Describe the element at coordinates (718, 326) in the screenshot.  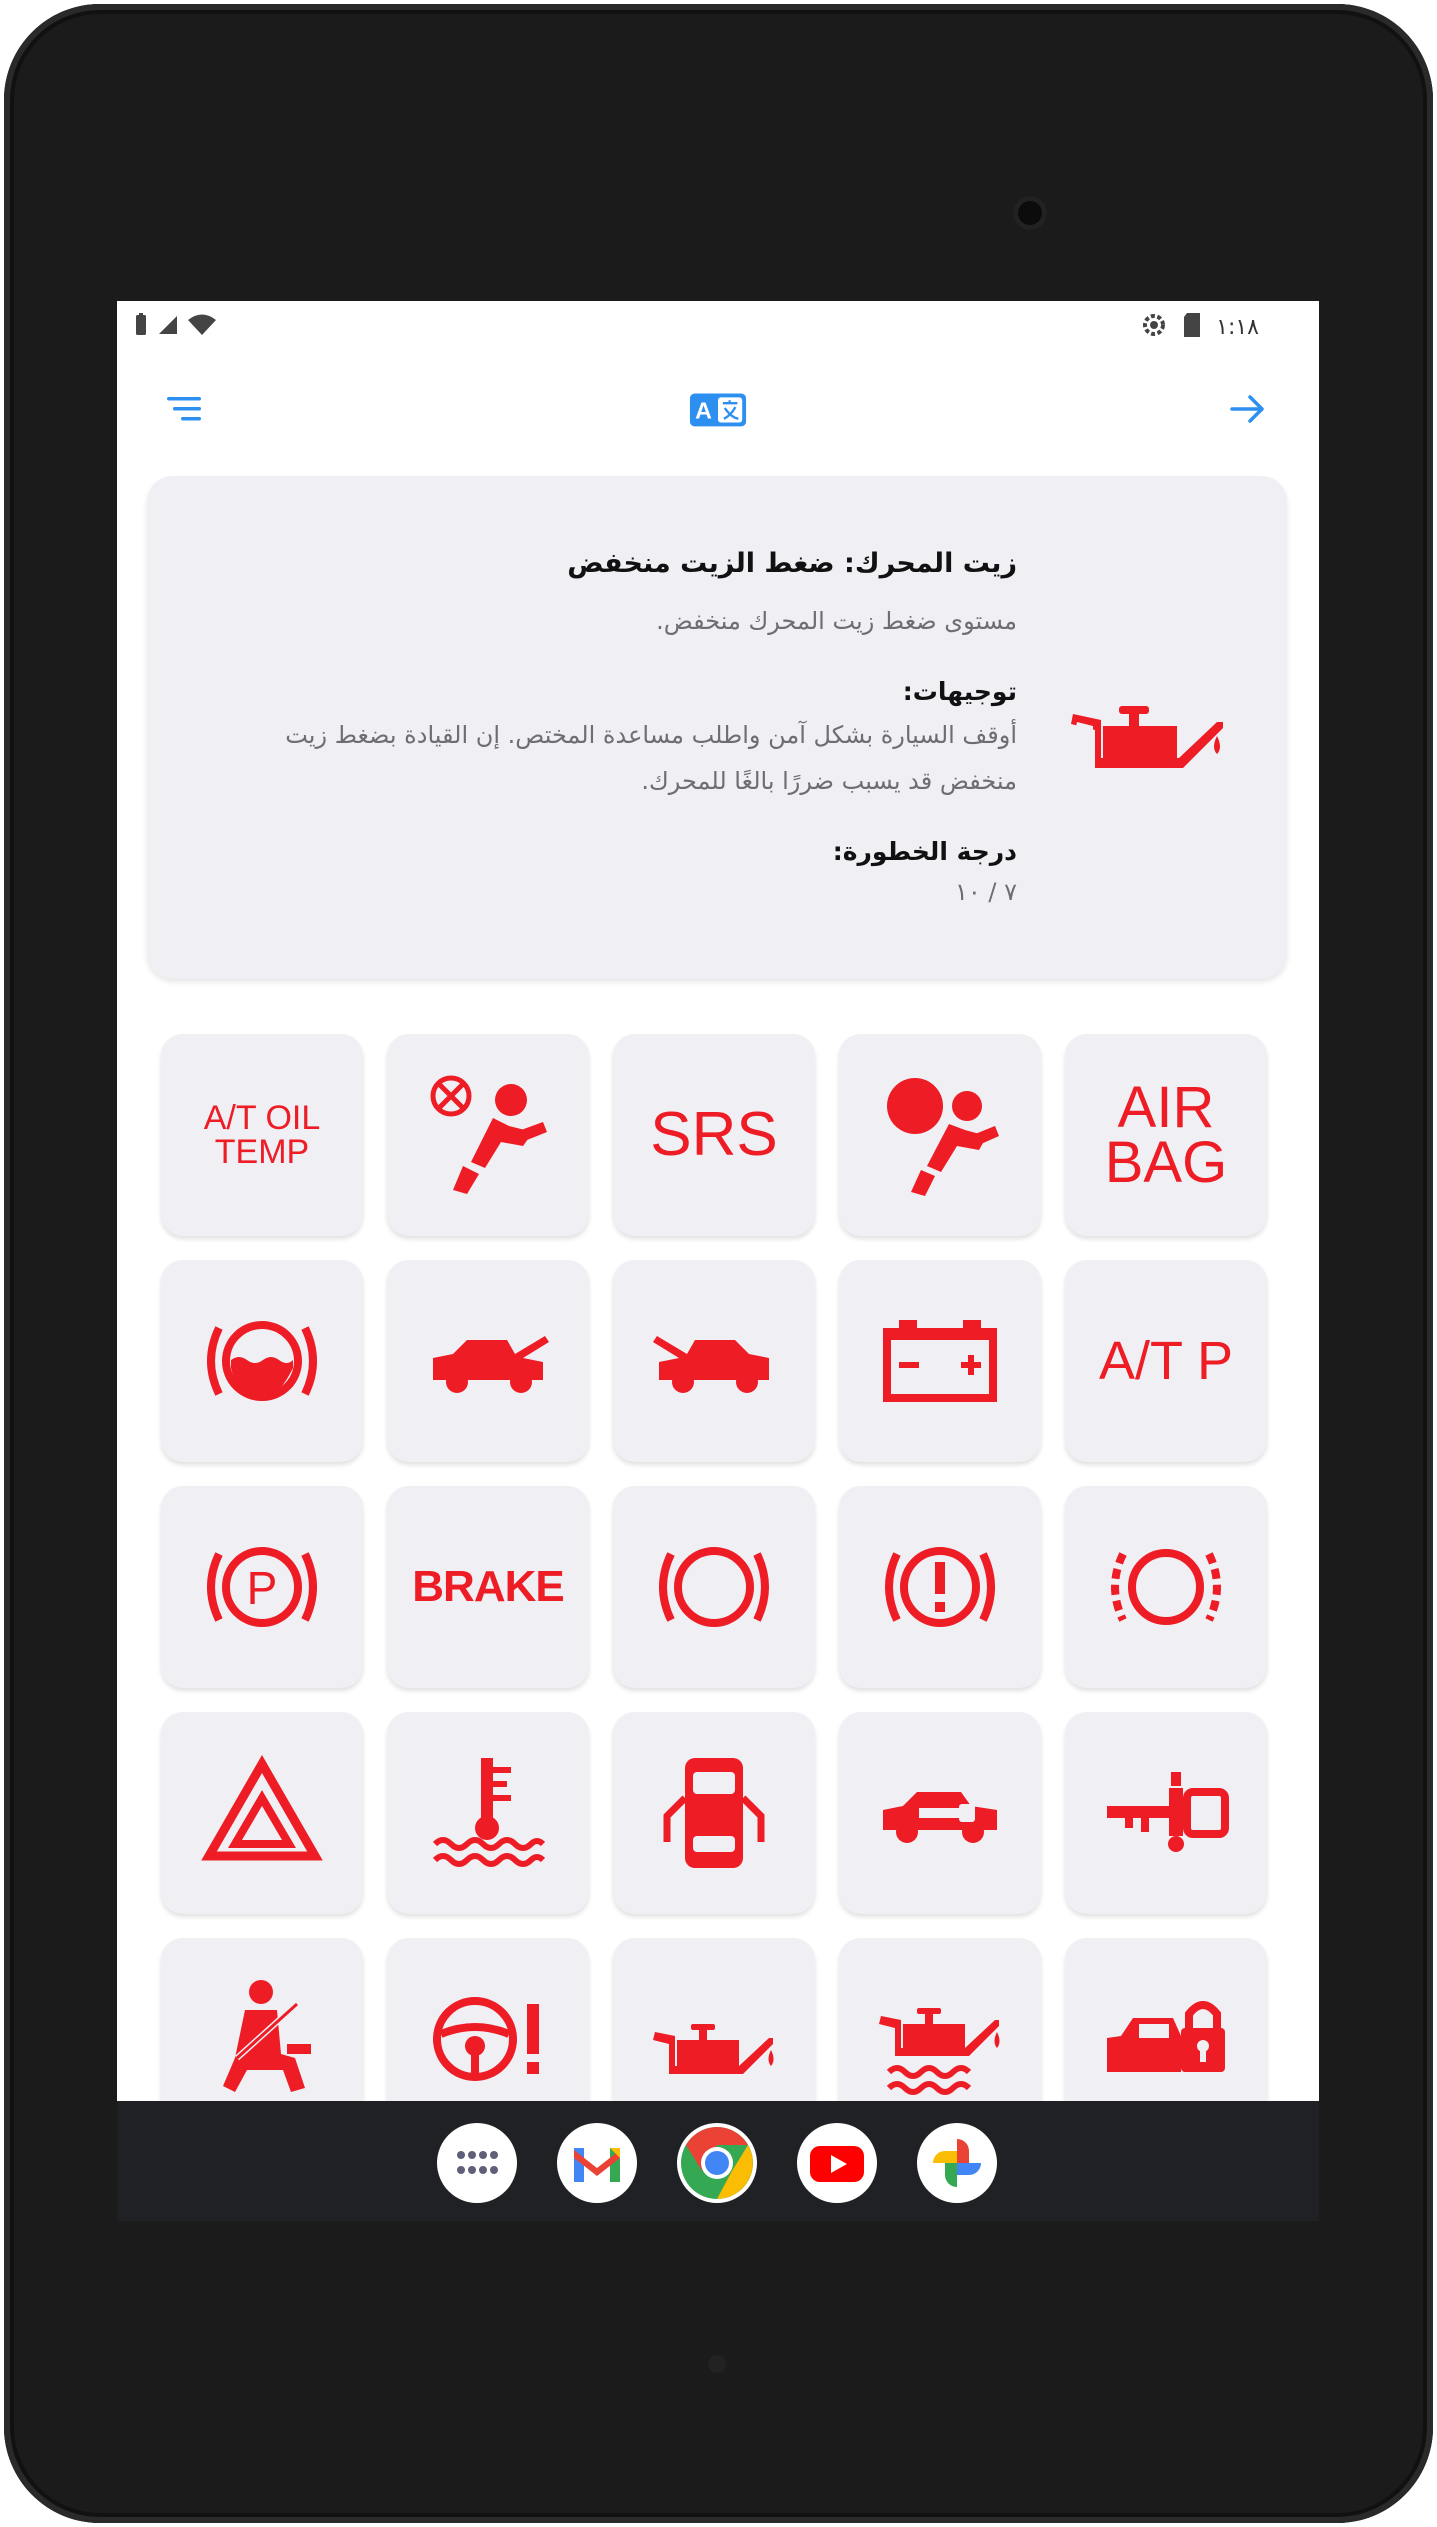
I see `status-bar: ١:١٨` at that location.